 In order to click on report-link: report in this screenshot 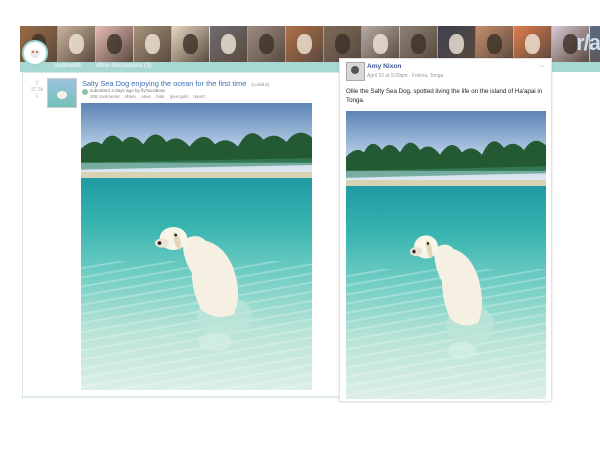, I will do `click(199, 96)`.